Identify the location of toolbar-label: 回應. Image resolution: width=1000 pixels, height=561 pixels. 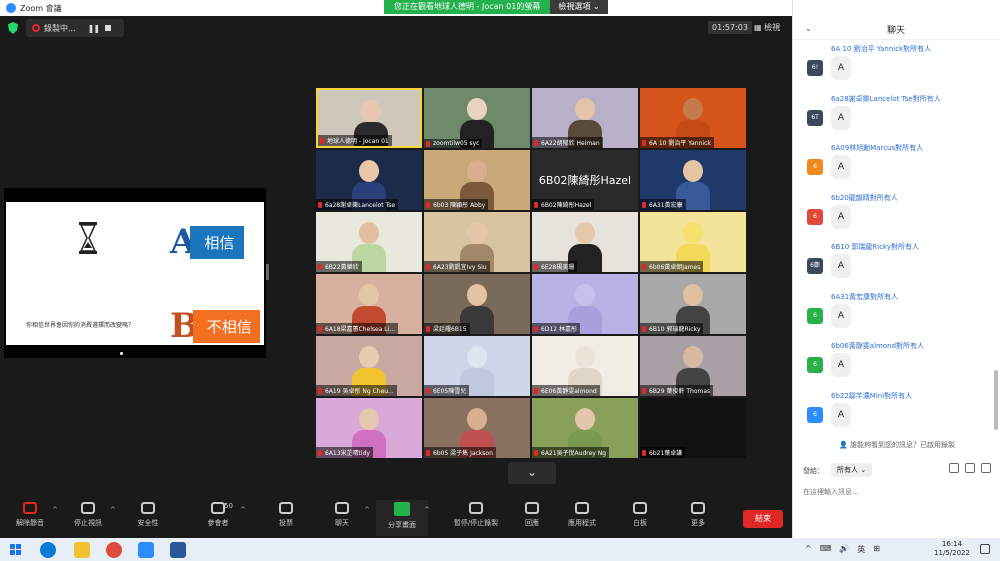
(532, 523).